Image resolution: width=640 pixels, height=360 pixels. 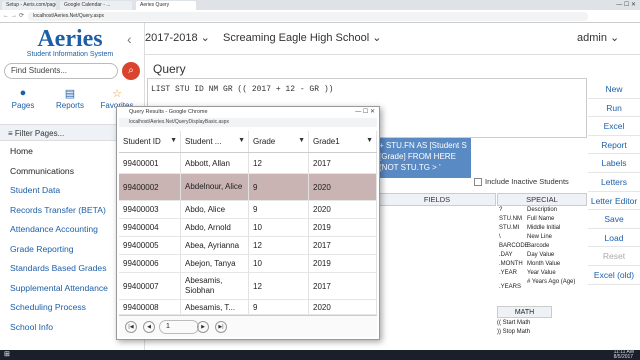 I want to click on special-item: \ New Line, so click(x=542, y=237).